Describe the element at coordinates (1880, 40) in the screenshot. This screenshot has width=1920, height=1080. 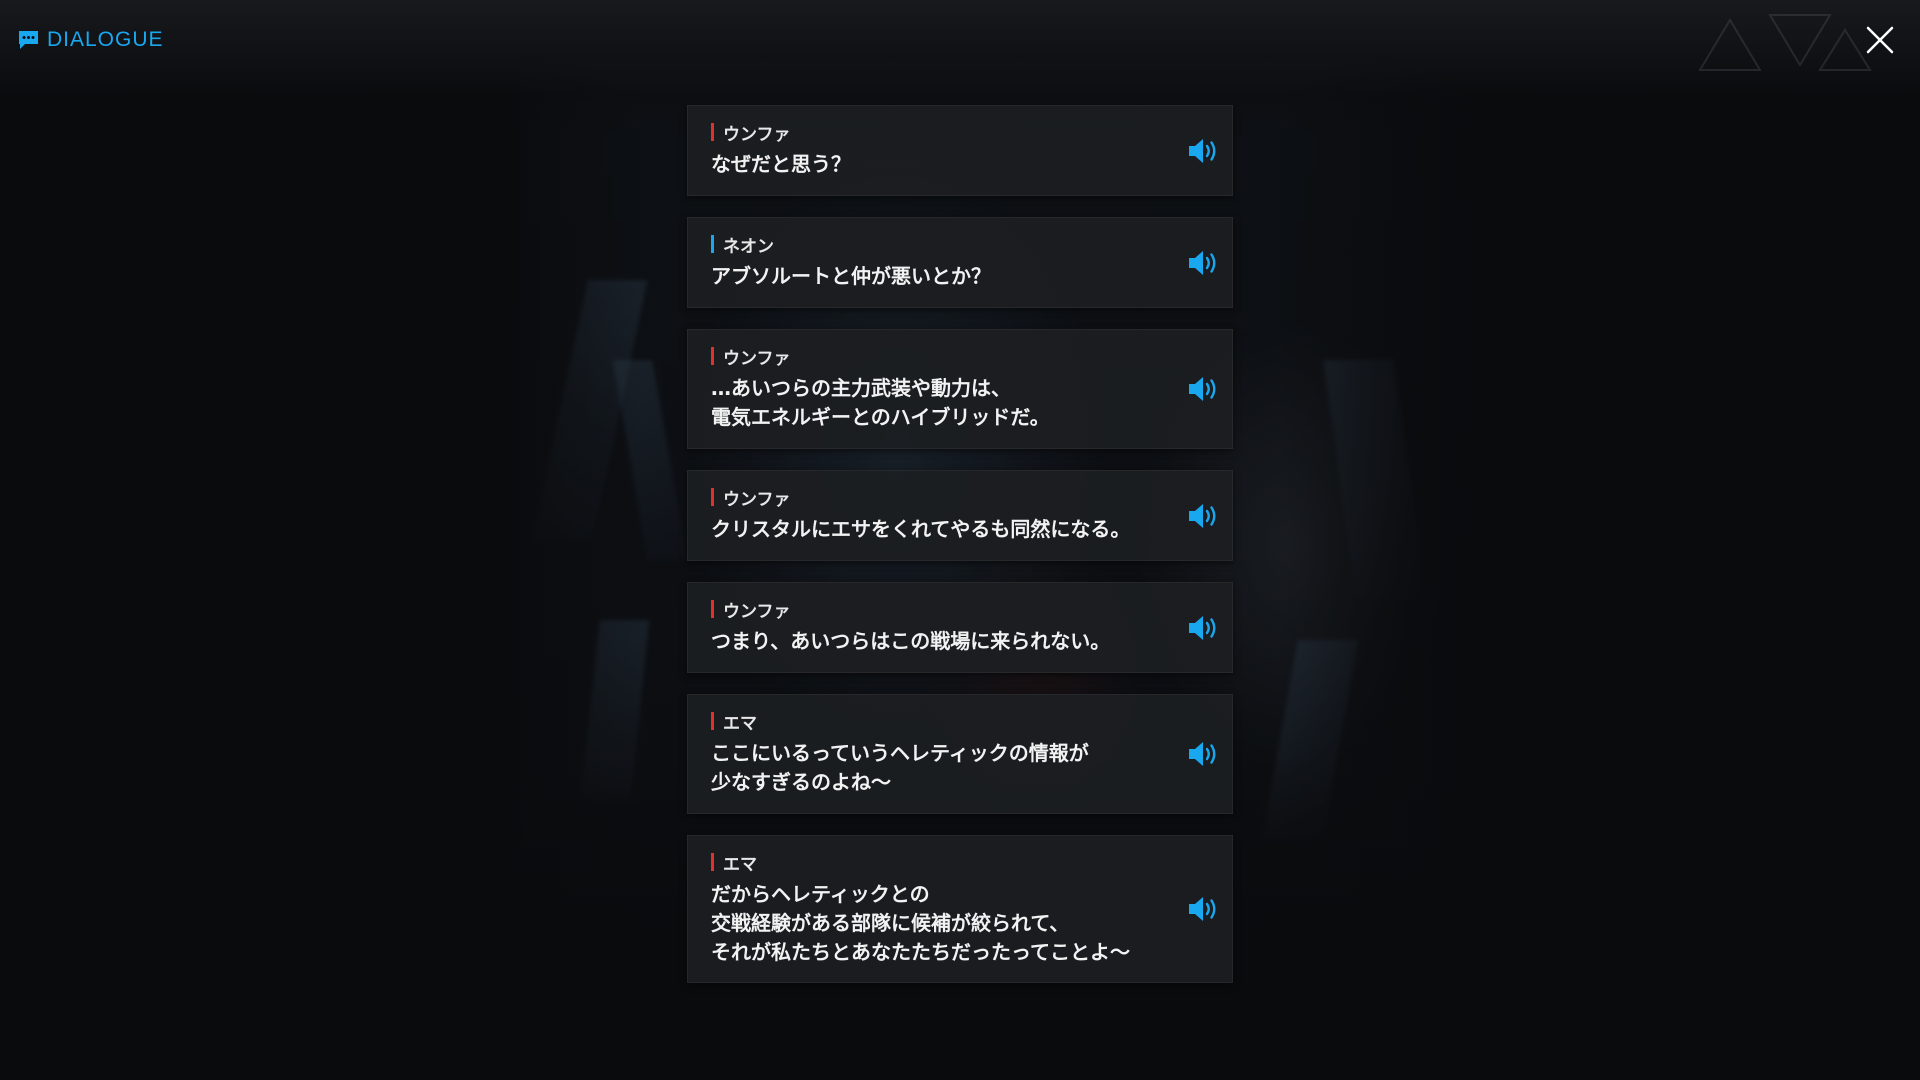
I see `close-button` at that location.